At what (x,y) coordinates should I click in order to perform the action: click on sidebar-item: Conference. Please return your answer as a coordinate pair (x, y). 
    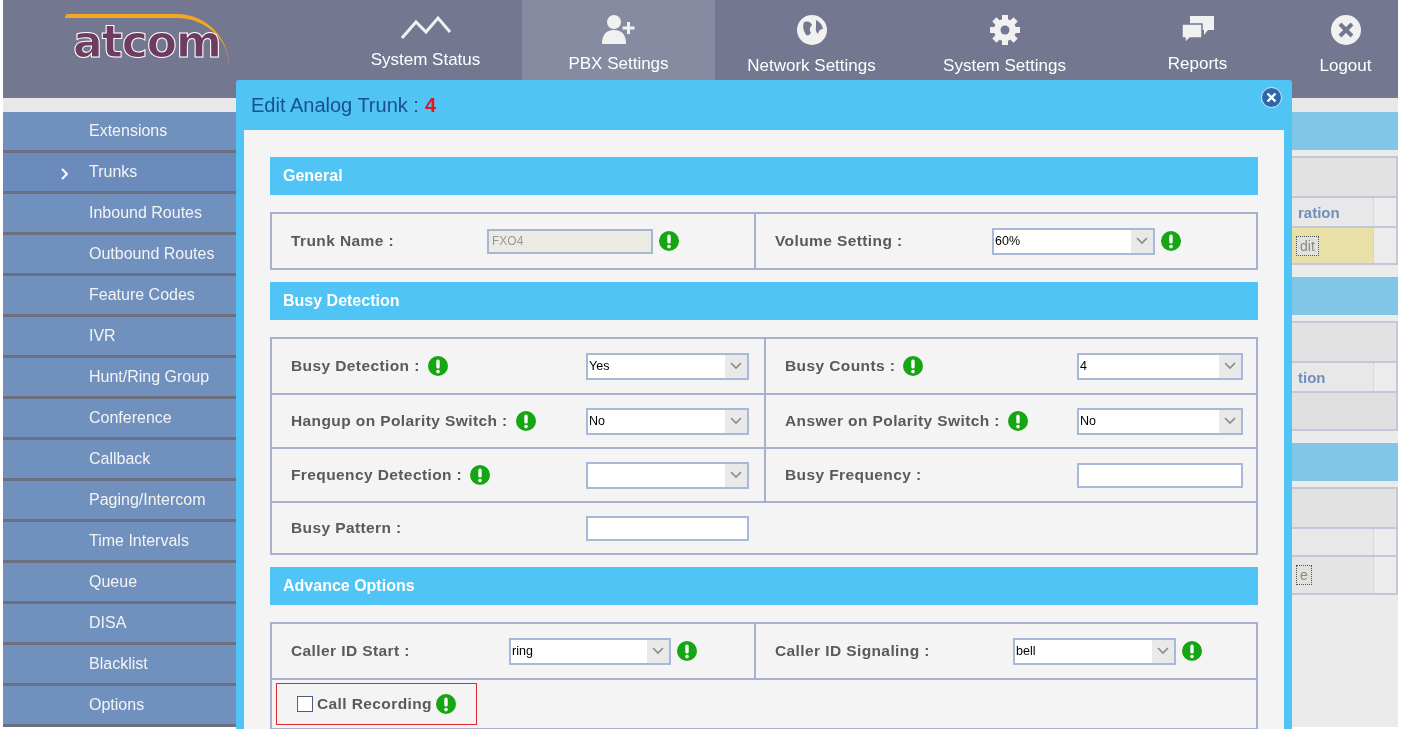
    Looking at the image, I should click on (119, 419).